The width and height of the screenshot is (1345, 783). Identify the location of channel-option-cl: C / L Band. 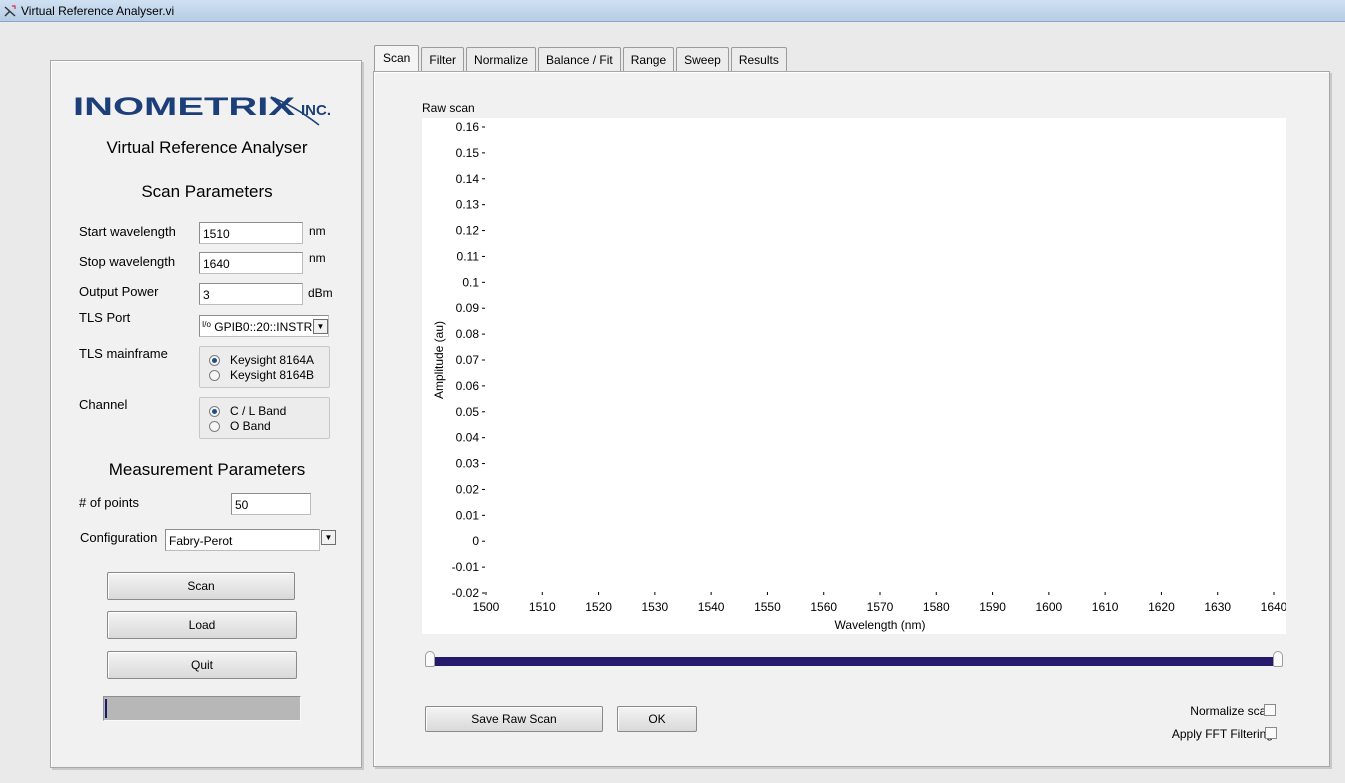
(247, 411).